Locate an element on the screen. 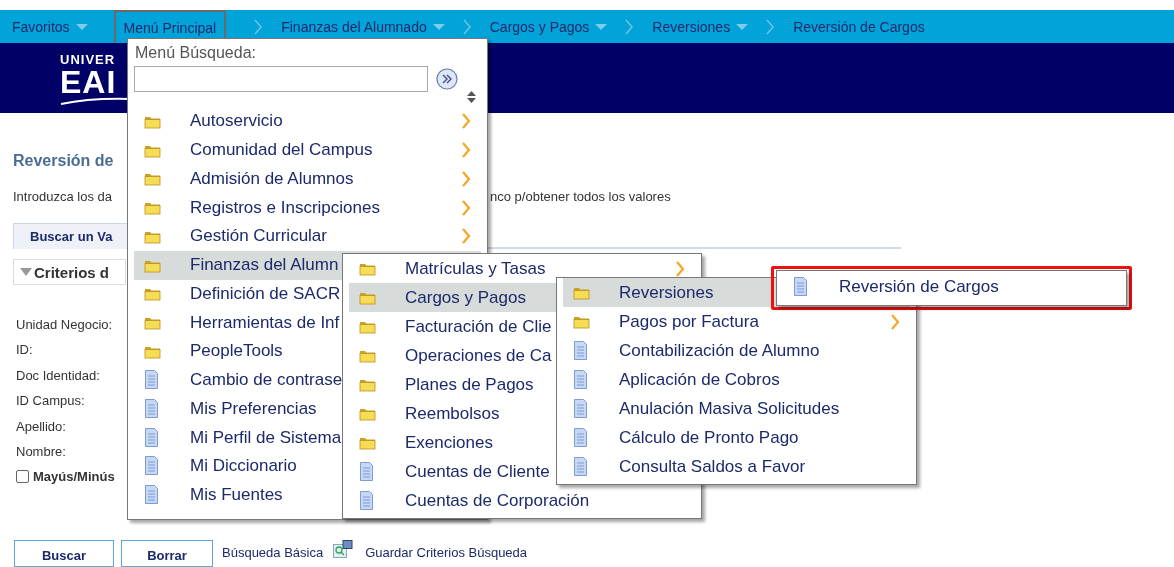 This screenshot has width=1174, height=567. menu-item: Gestión Curricular is located at coordinates (307, 236).